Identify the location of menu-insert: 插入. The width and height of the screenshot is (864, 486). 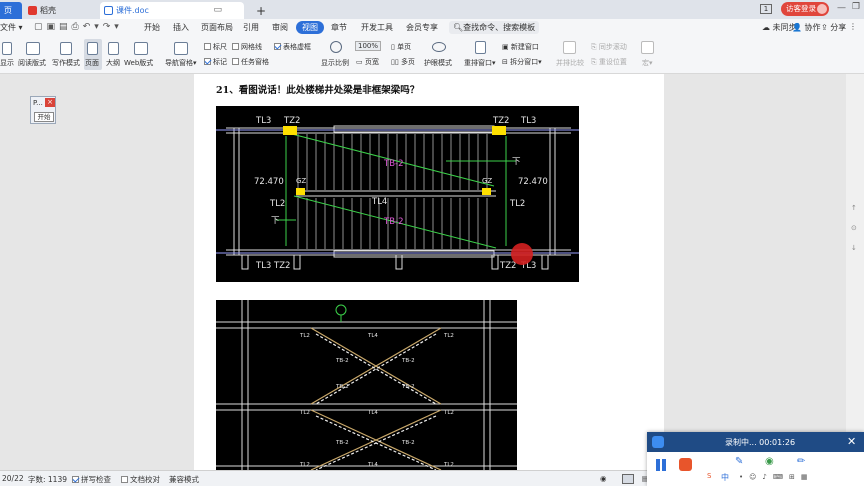
(181, 27).